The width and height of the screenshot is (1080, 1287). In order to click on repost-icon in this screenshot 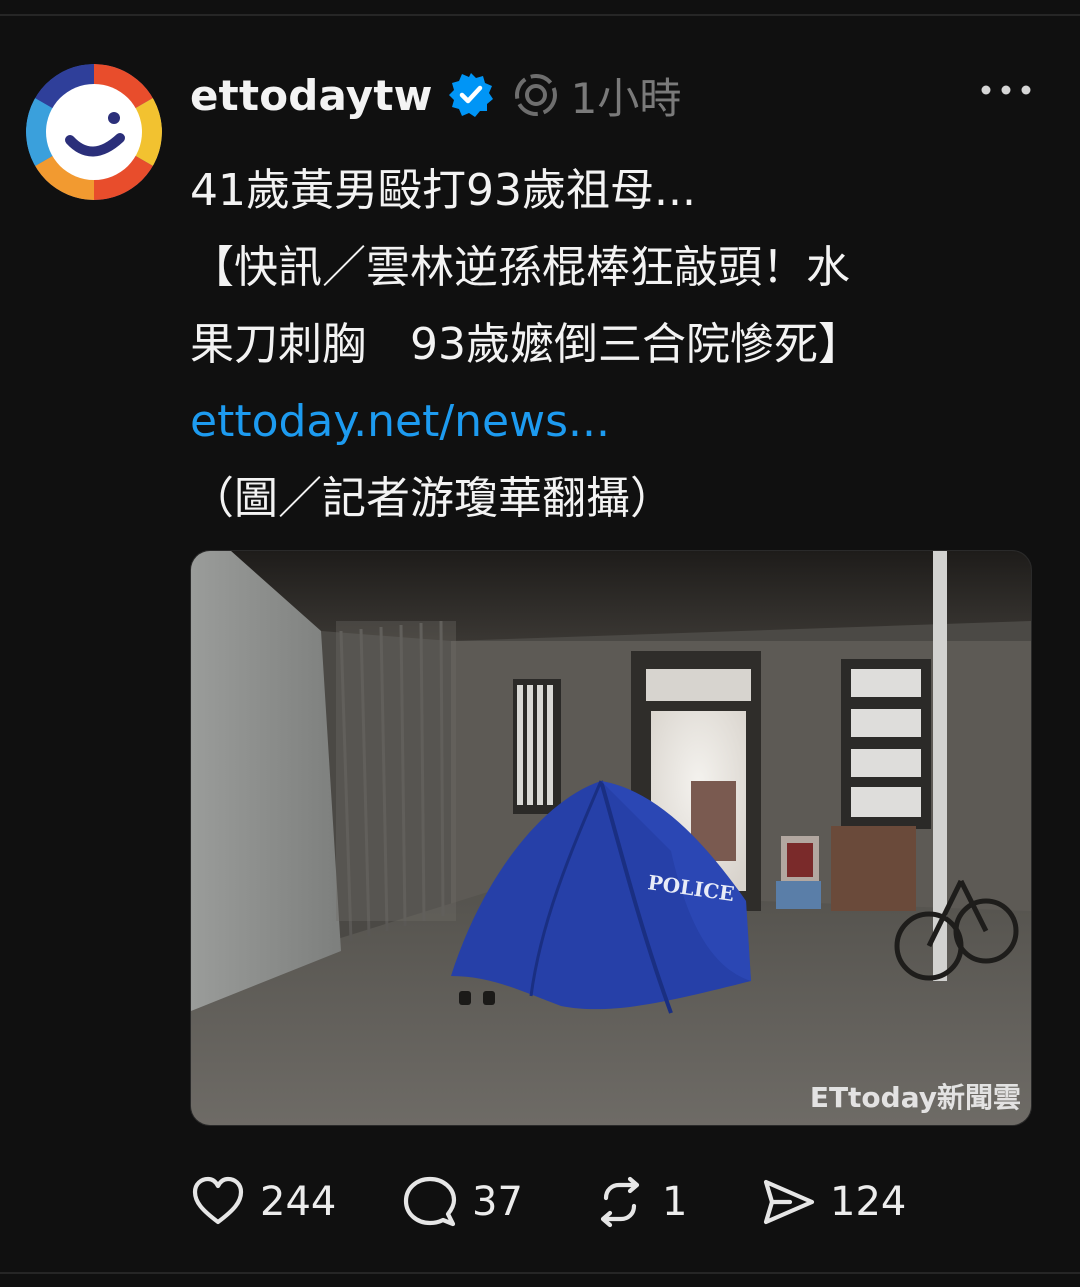, I will do `click(620, 1202)`.